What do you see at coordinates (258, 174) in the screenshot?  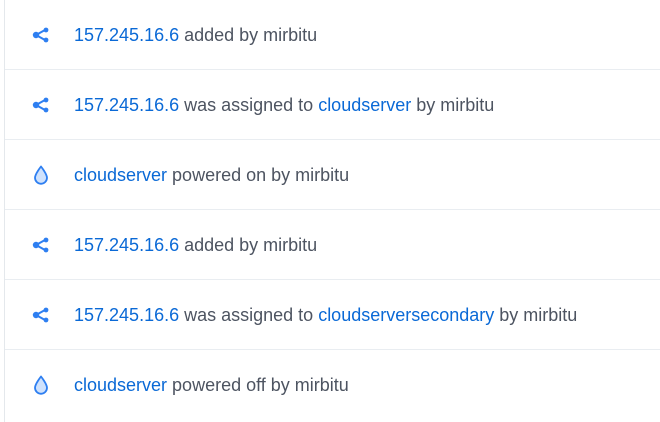 I see `activity-text-middle: powered on by mirbitu` at bounding box center [258, 174].